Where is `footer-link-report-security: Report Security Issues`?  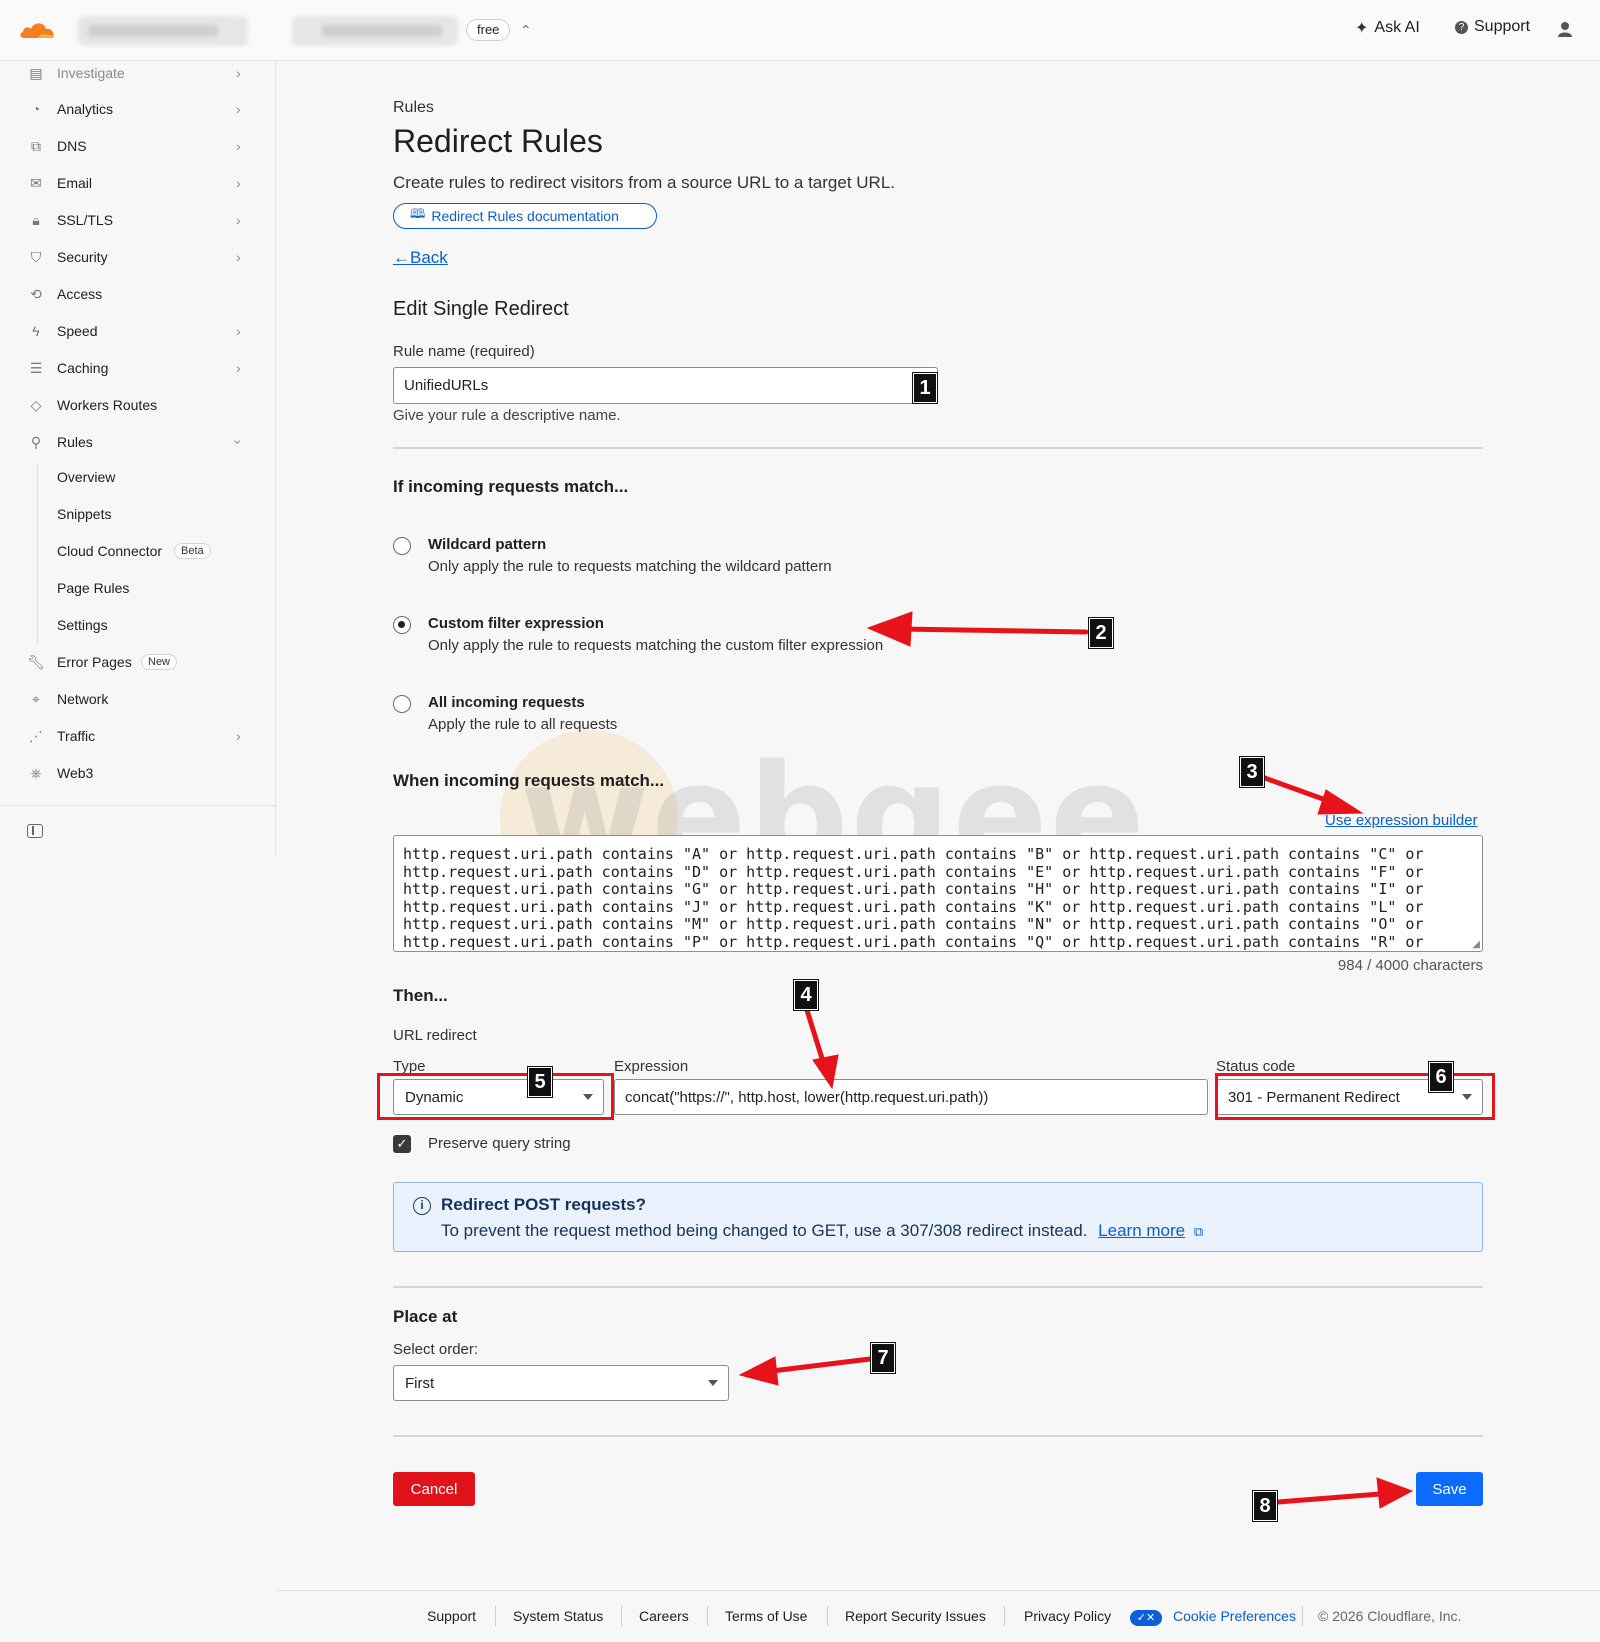 footer-link-report-security: Report Security Issues is located at coordinates (915, 1616).